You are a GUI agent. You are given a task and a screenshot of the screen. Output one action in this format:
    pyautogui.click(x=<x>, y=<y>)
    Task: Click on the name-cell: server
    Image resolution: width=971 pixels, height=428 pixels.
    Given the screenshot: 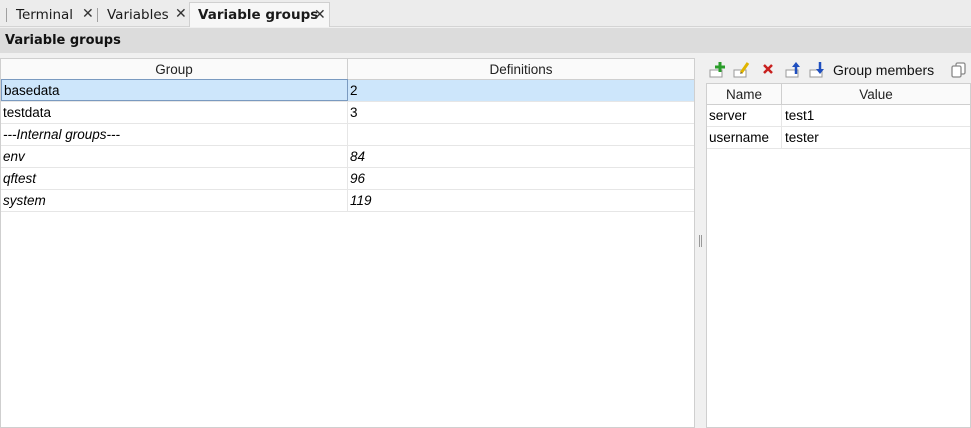 What is the action you would take?
    pyautogui.click(x=744, y=115)
    